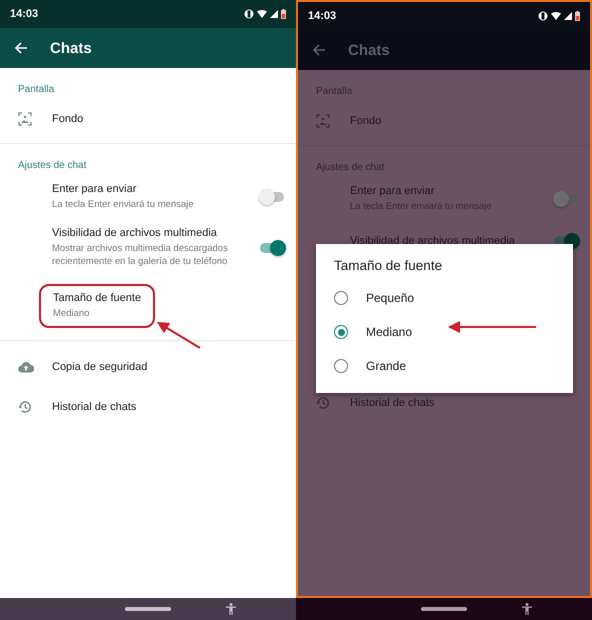  I want to click on settings-item: Historial de chats, so click(148, 407).